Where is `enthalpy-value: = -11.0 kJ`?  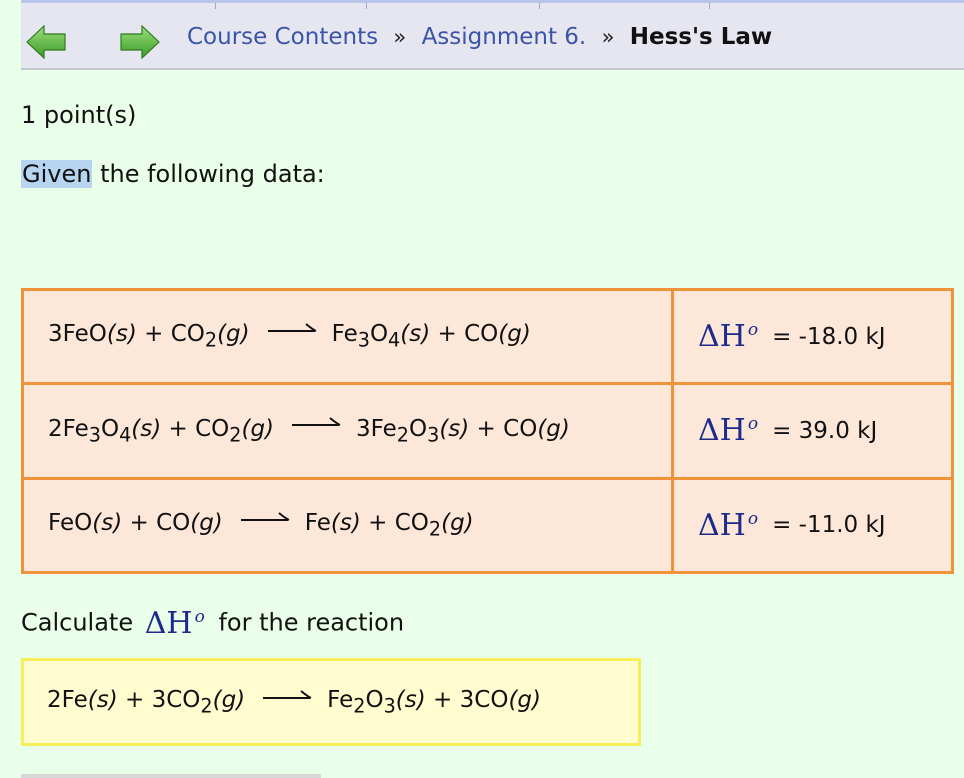 enthalpy-value: = -11.0 kJ is located at coordinates (829, 525).